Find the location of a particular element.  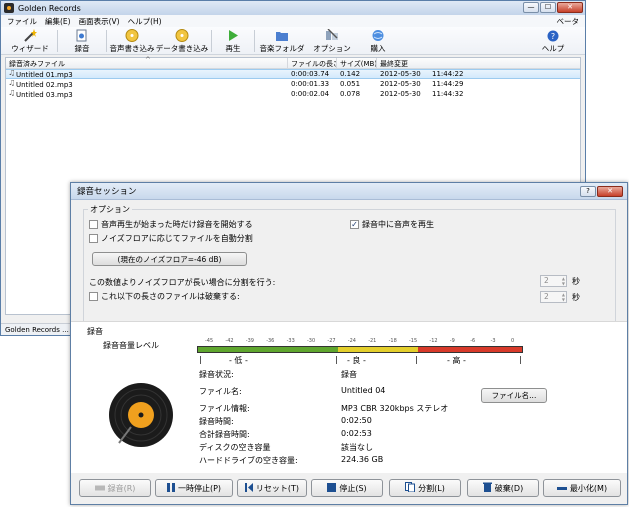

purchase-button: 購入 is located at coordinates (378, 40).